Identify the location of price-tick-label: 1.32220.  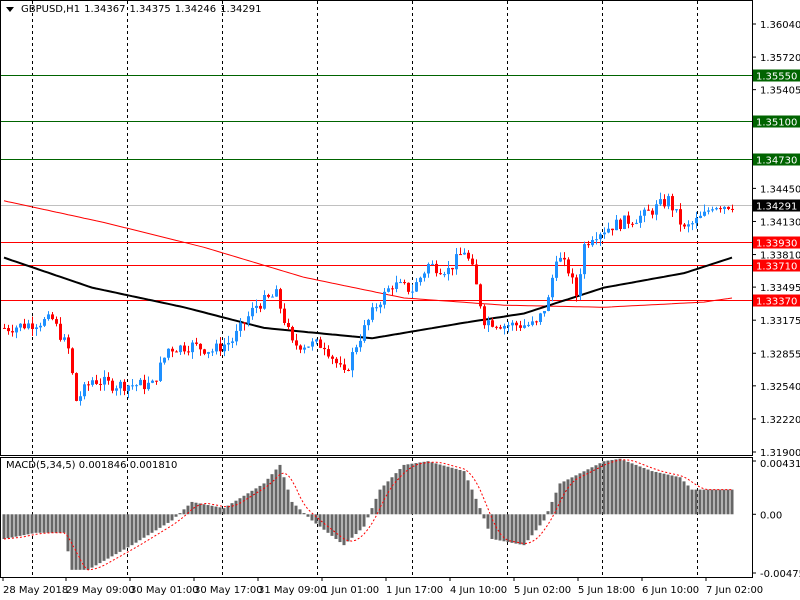
(780, 420).